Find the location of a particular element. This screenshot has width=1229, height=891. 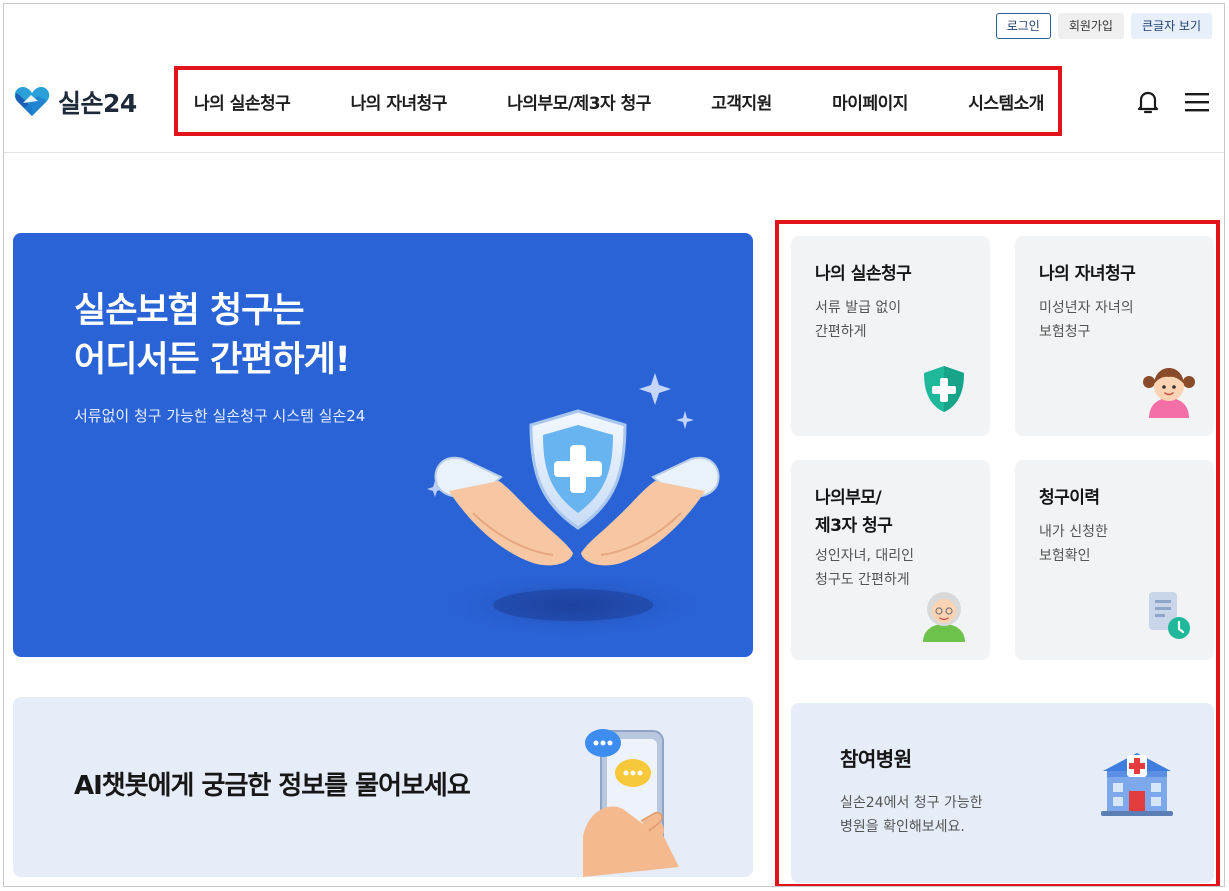

card-title: 참여병원 is located at coordinates (876, 759).